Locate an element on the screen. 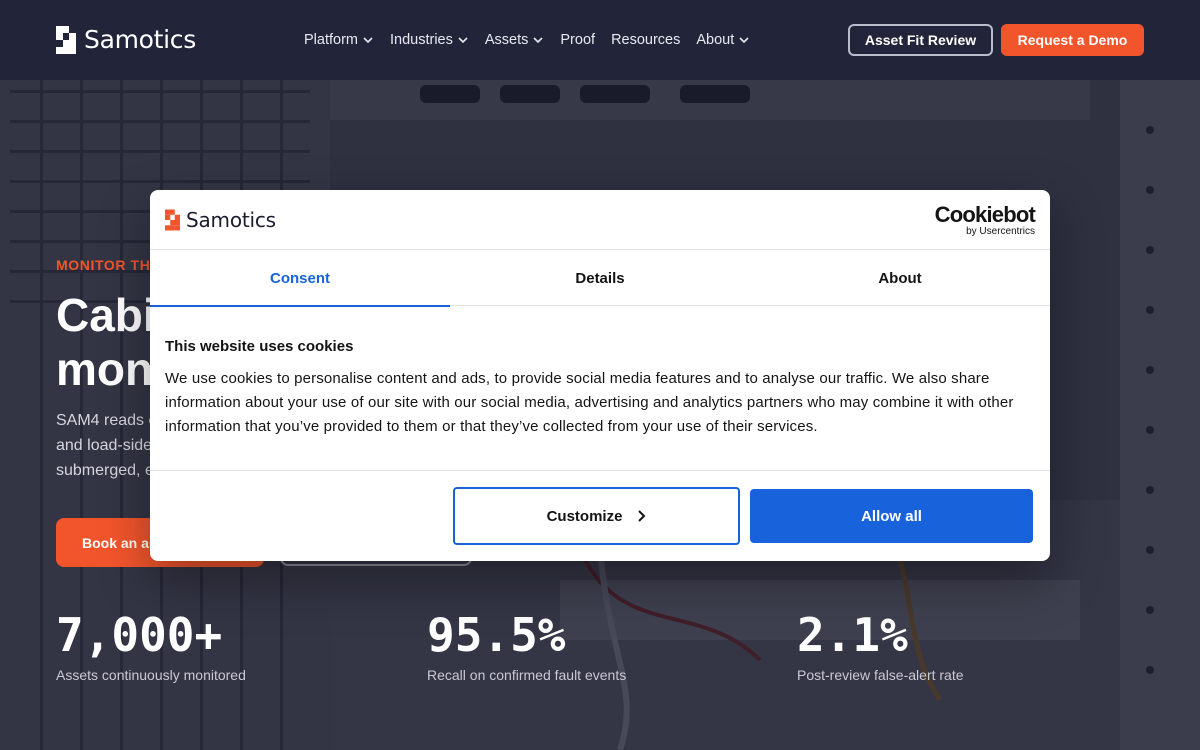  brand-logo: Samotics is located at coordinates (126, 39).